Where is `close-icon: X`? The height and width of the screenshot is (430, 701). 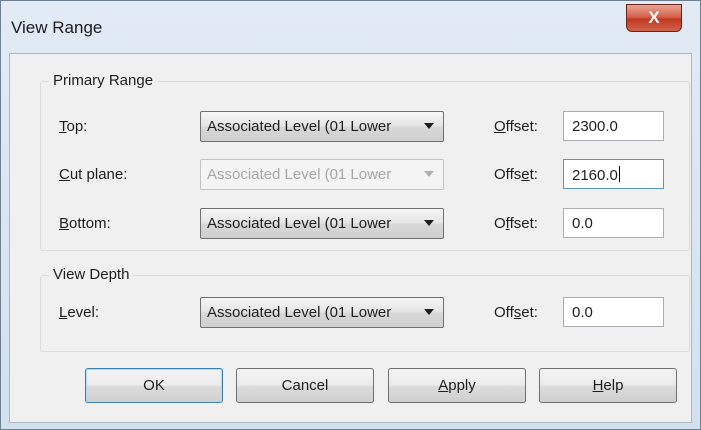 close-icon: X is located at coordinates (654, 17).